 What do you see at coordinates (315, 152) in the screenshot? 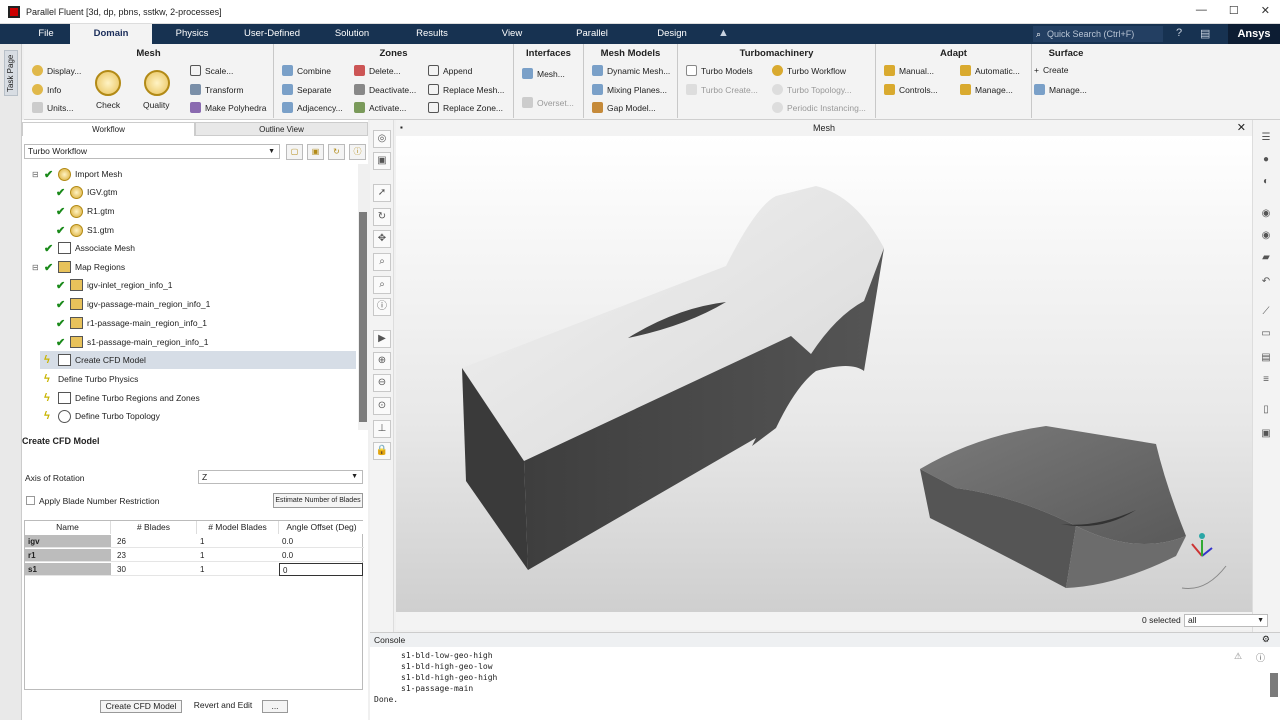
I see `save-workflow-icon: ▣` at bounding box center [315, 152].